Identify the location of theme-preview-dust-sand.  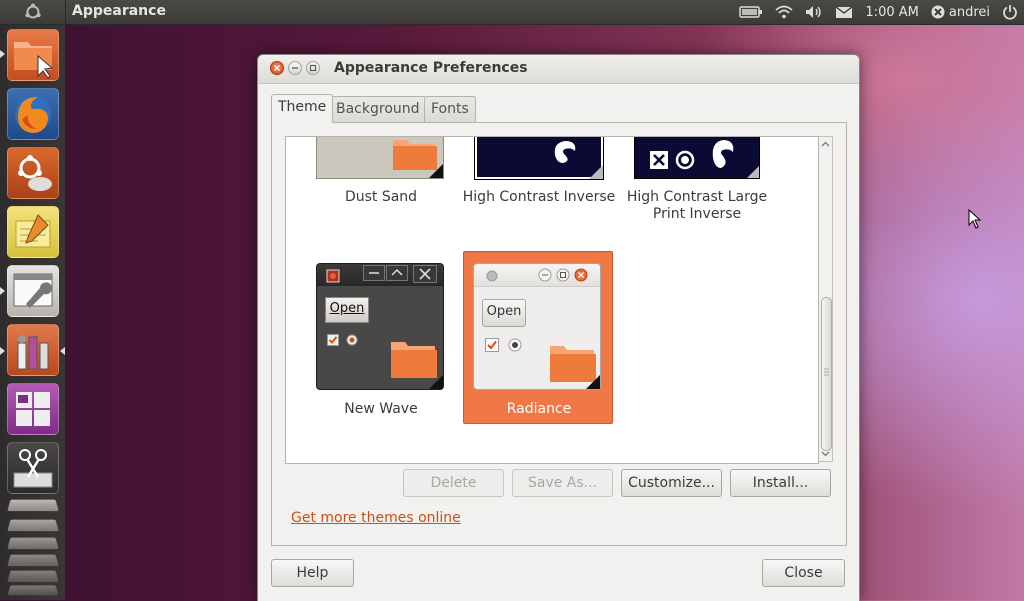
(380, 158).